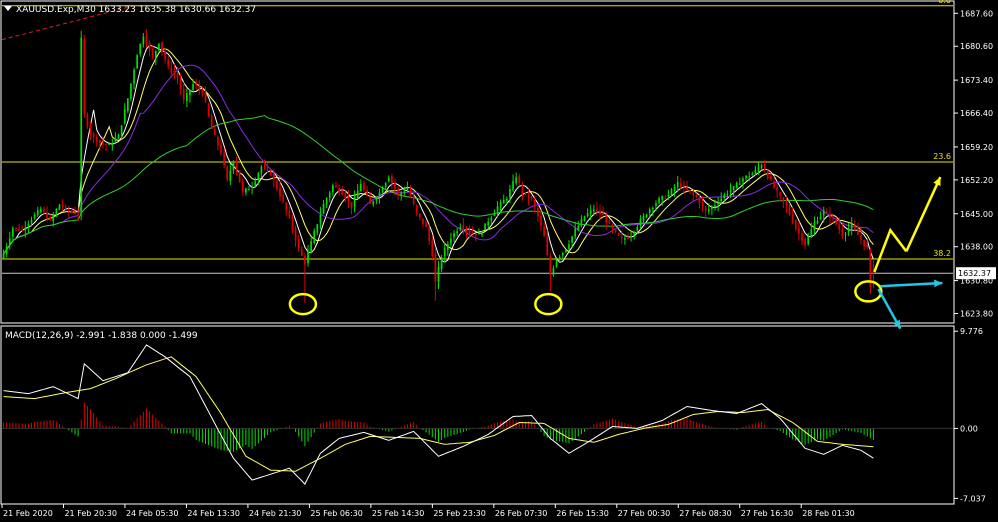  Describe the element at coordinates (644, 513) in the screenshot. I see `time-tick-label: 27 Feb 00:30` at that location.